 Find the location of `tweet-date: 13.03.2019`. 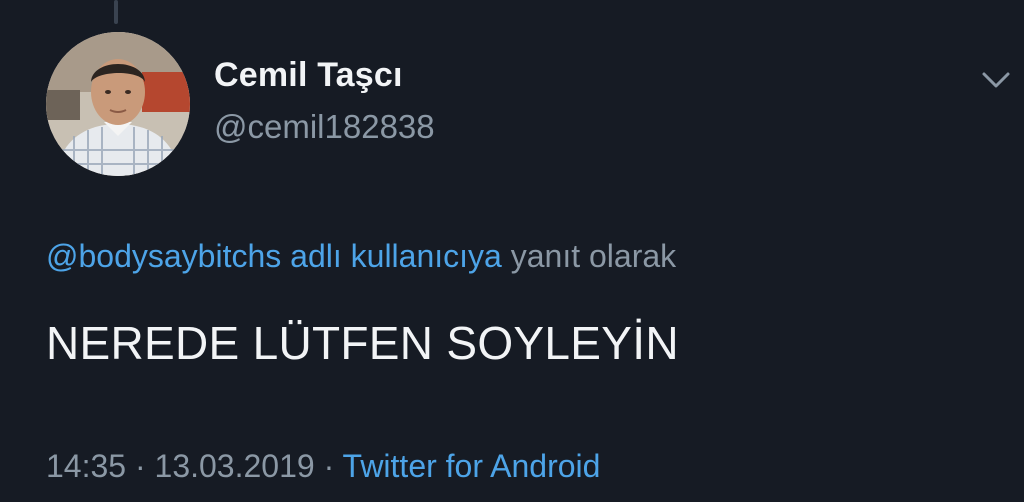

tweet-date: 13.03.2019 is located at coordinates (234, 466).